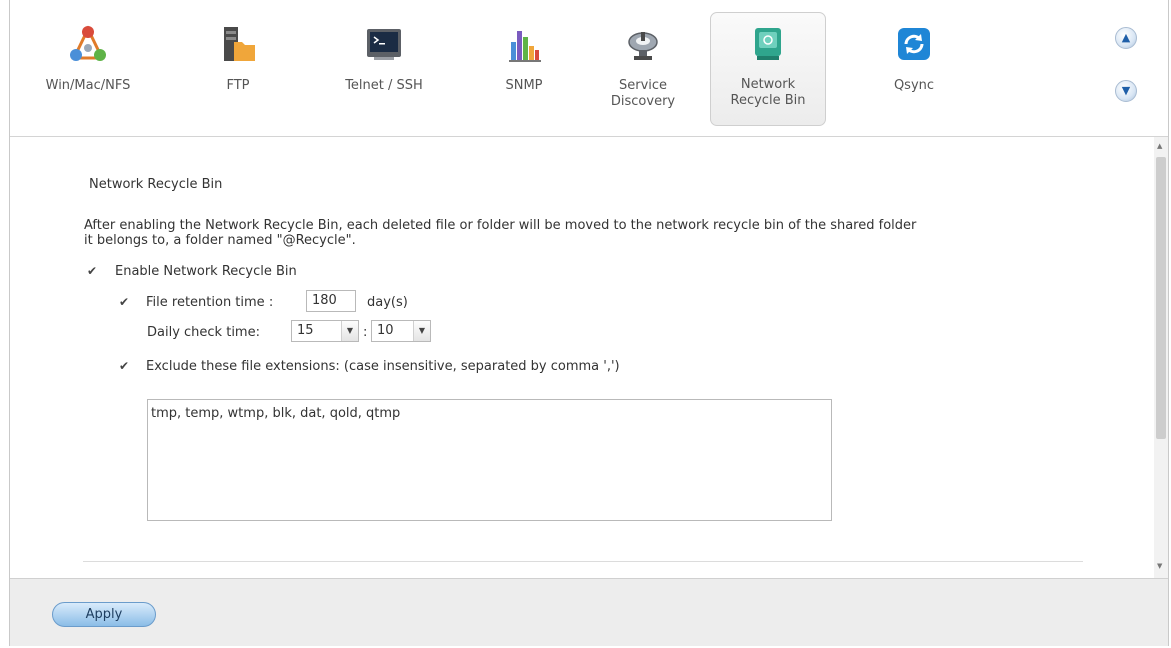 This screenshot has height=648, width=1171. I want to click on satellite-dish-icon, so click(643, 46).